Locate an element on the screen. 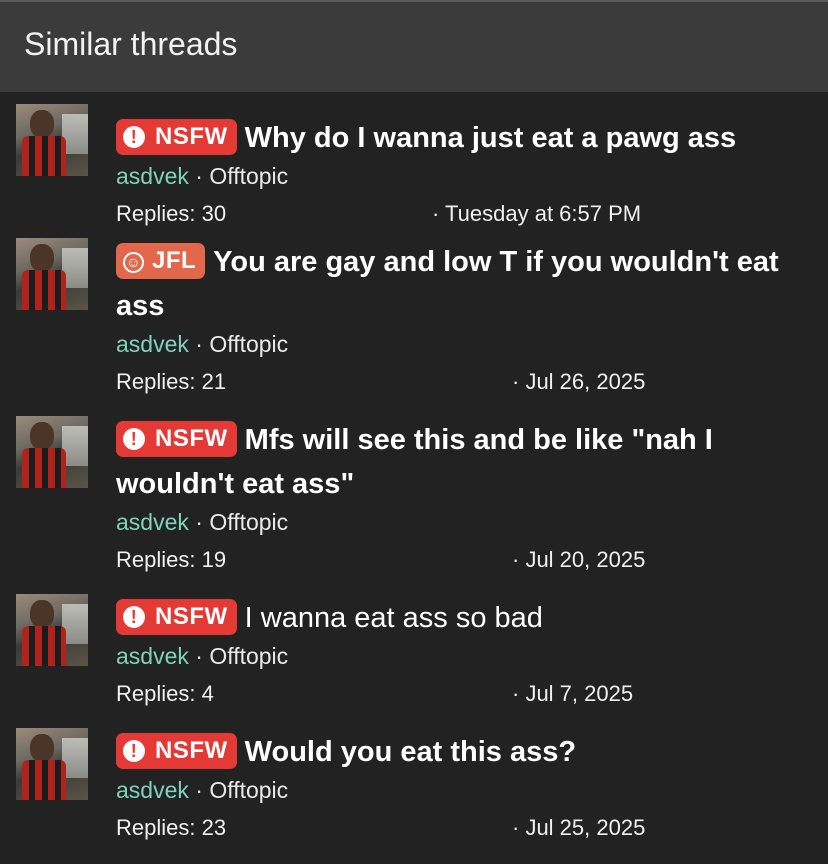 The image size is (828, 864). thread-title-line: ! NSFW I wanna eat ass so bad is located at coordinates (466, 618).